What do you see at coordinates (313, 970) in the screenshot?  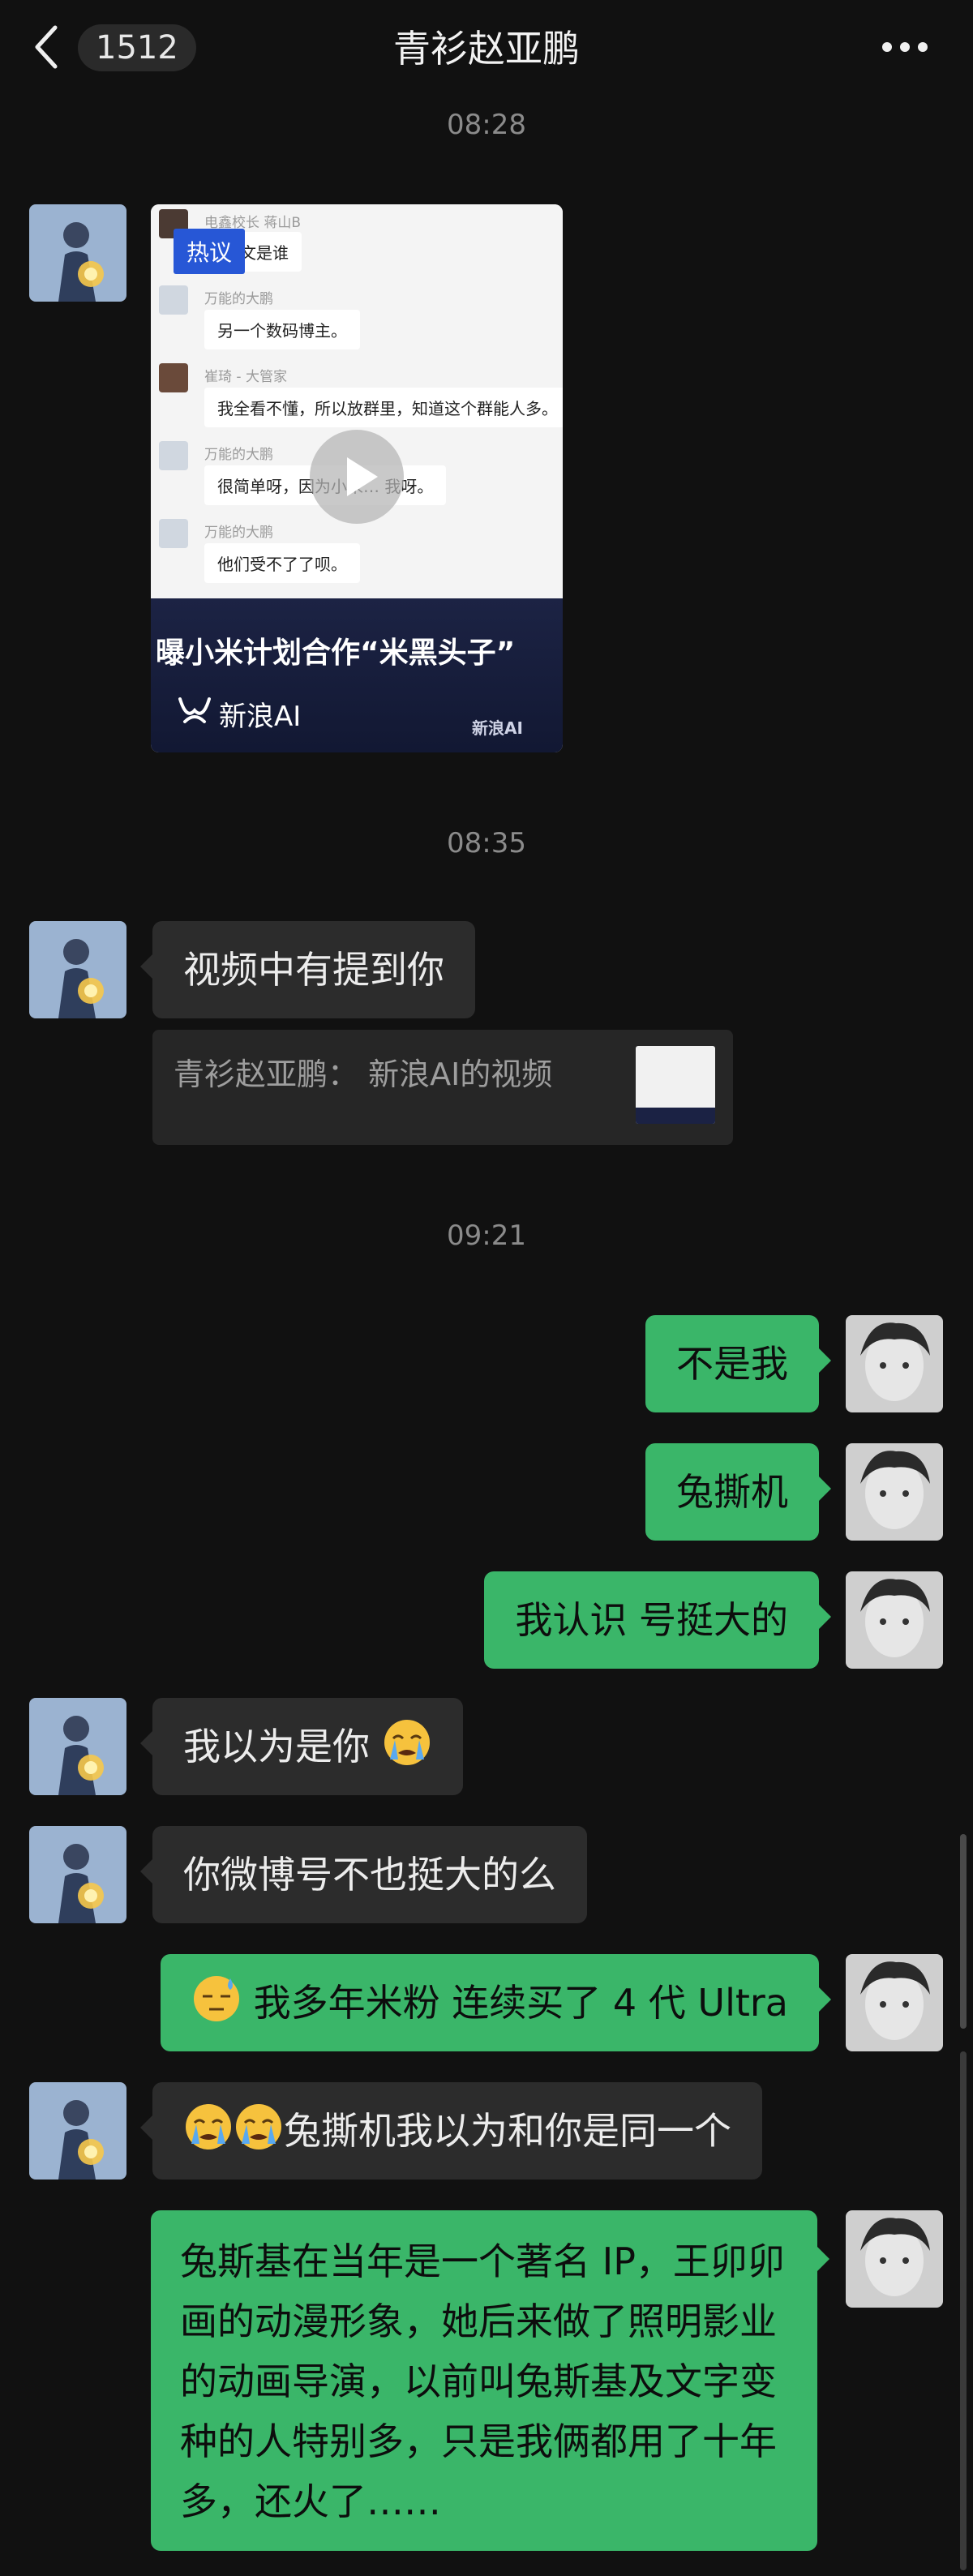 I see `message-text: 视频中有提到你` at bounding box center [313, 970].